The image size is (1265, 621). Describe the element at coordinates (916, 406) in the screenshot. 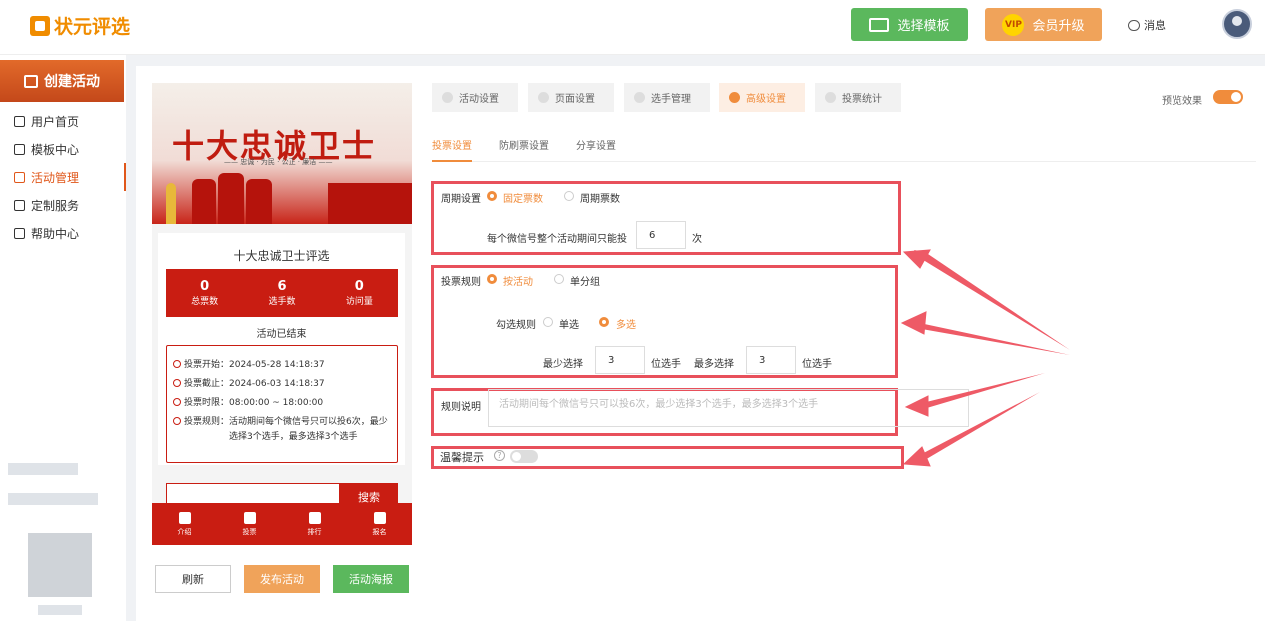

I see `arrow-head-description` at that location.